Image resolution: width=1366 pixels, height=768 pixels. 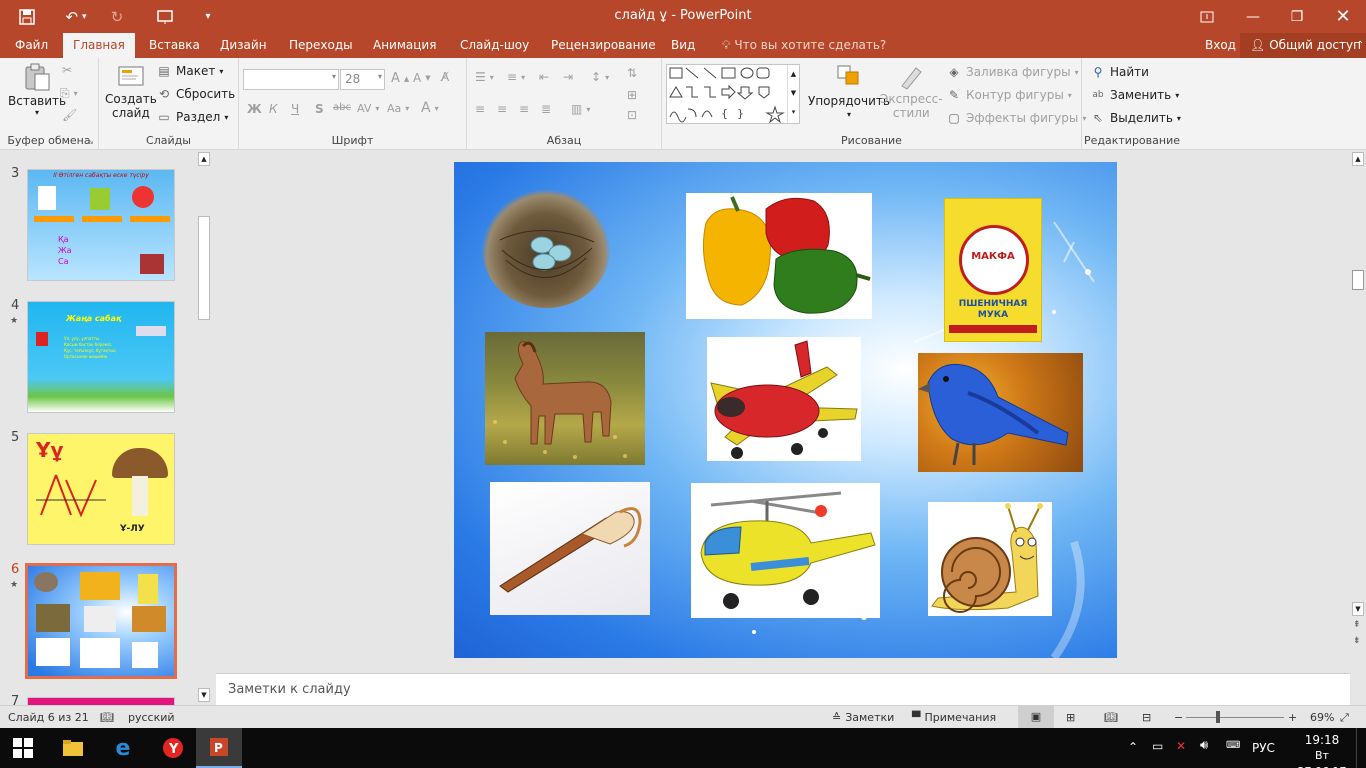 What do you see at coordinates (131, 91) in the screenshot?
I see `new-slide-button: Создать слайд` at bounding box center [131, 91].